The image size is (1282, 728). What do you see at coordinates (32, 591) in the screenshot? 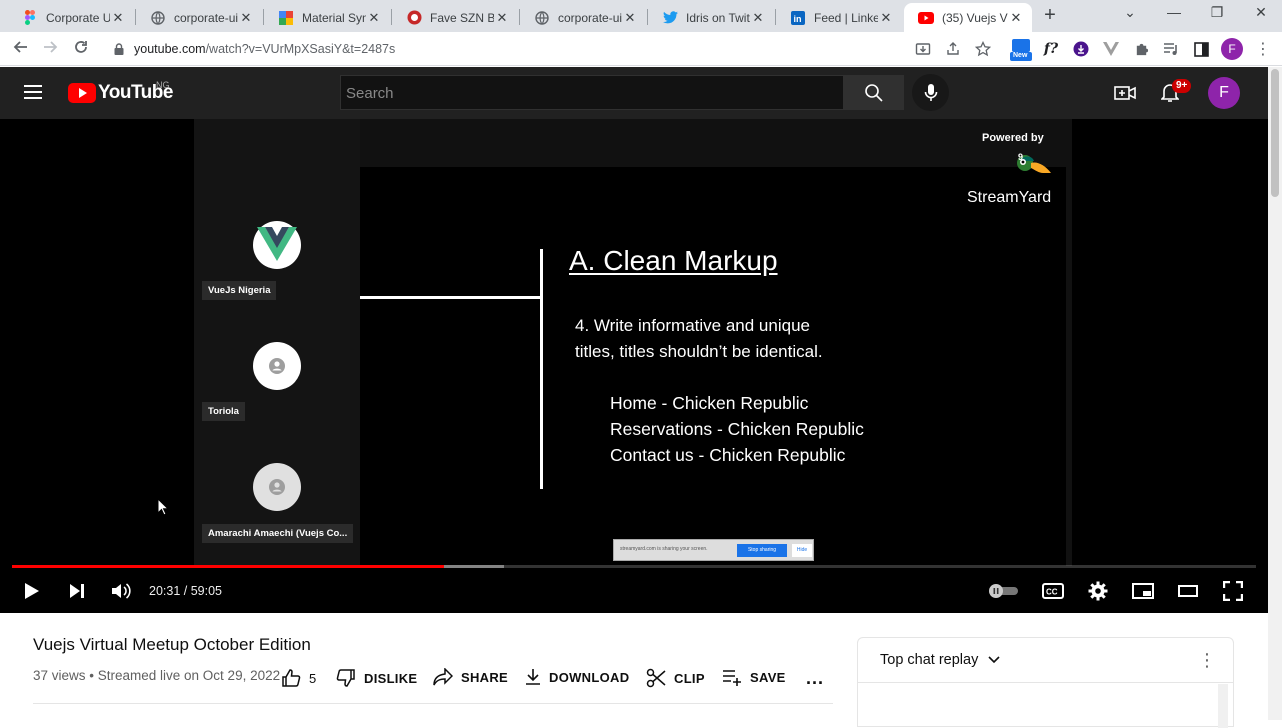
I see `play-button` at bounding box center [32, 591].